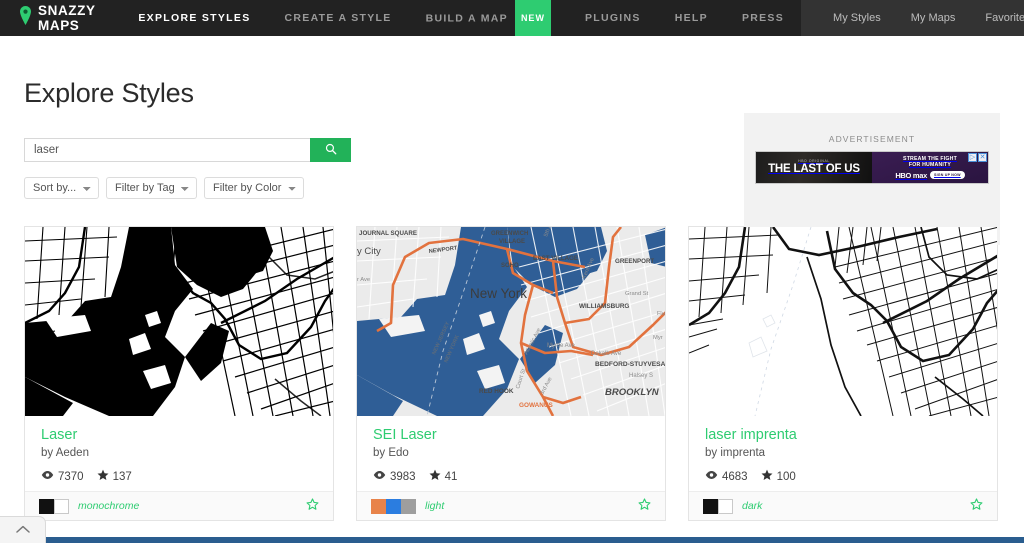 Image resolution: width=1024 pixels, height=543 pixels. What do you see at coordinates (25, 18) in the screenshot?
I see `map-pin-icon` at bounding box center [25, 18].